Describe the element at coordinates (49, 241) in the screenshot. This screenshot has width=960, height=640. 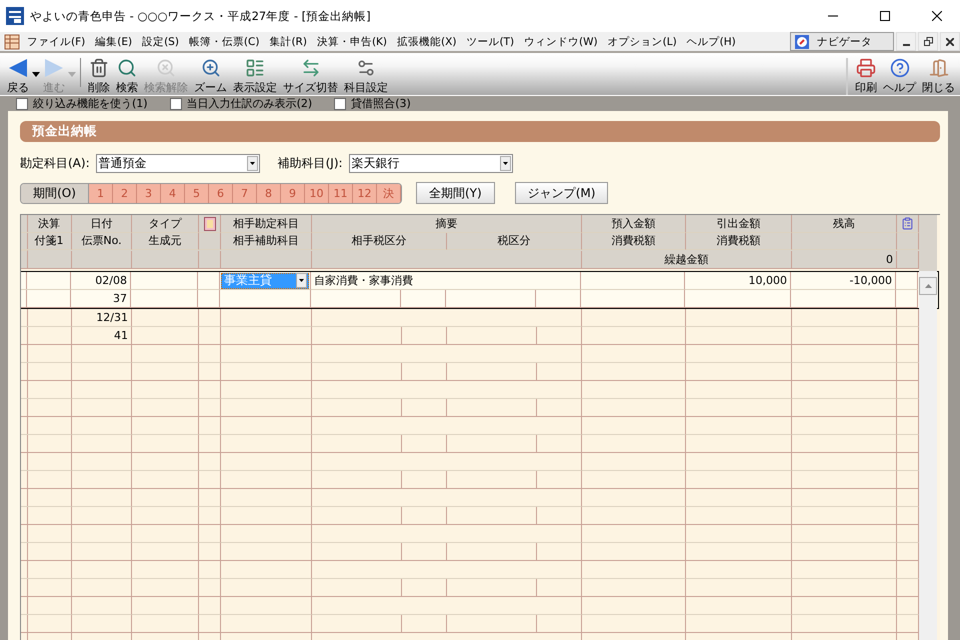
I see `column-header: 付箋1` at that location.